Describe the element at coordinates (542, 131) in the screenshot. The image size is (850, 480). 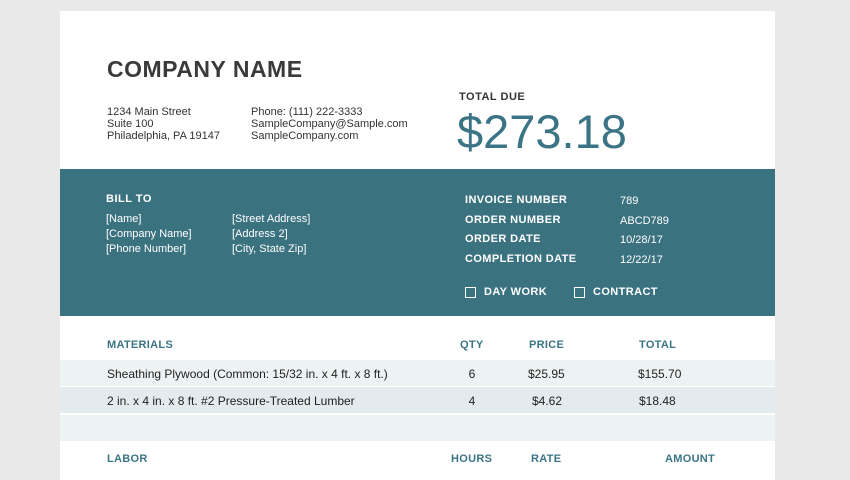
I see `total-due-value: $273.18` at that location.